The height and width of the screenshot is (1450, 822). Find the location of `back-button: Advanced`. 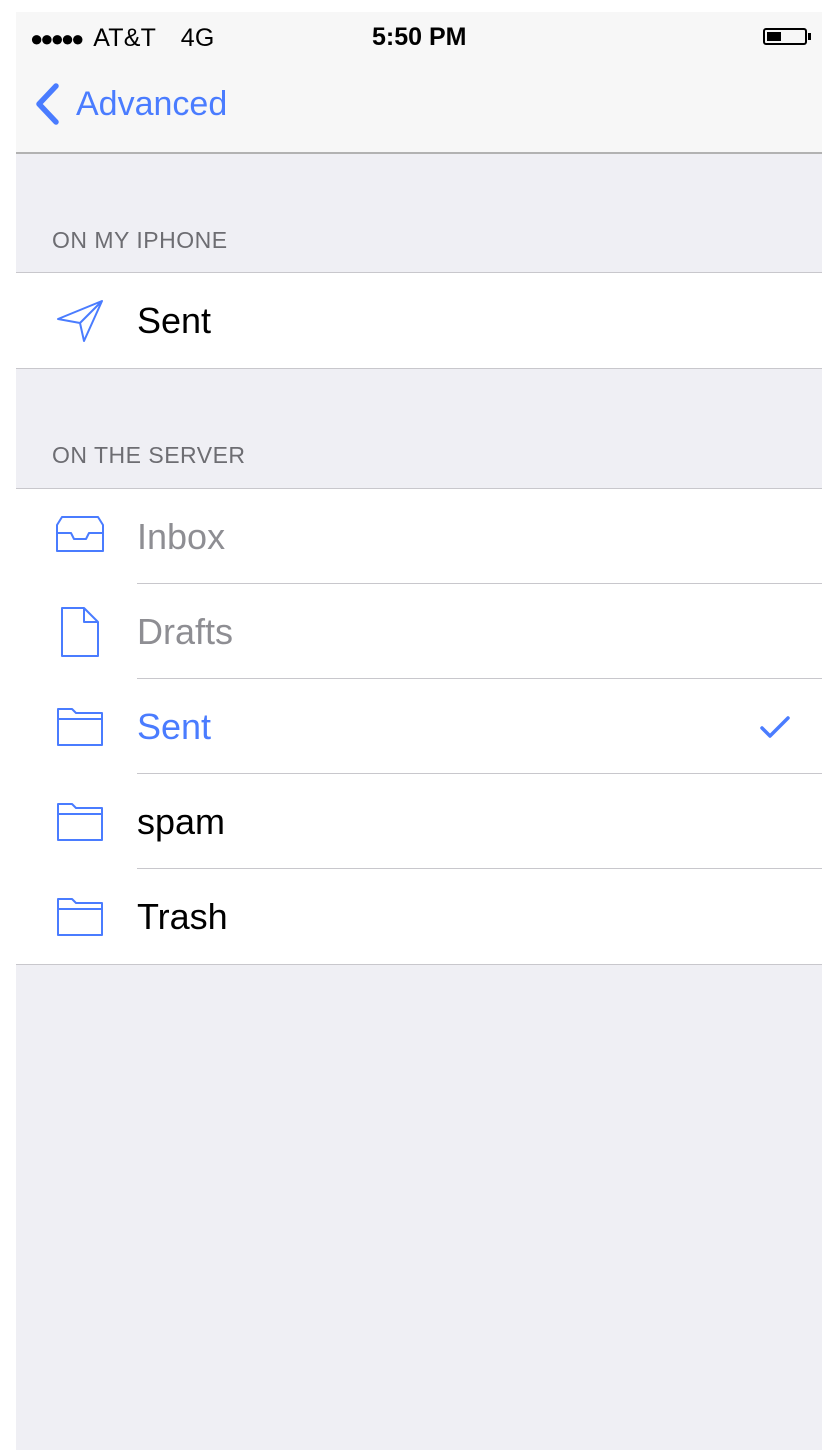

back-button: Advanced is located at coordinates (129, 104).